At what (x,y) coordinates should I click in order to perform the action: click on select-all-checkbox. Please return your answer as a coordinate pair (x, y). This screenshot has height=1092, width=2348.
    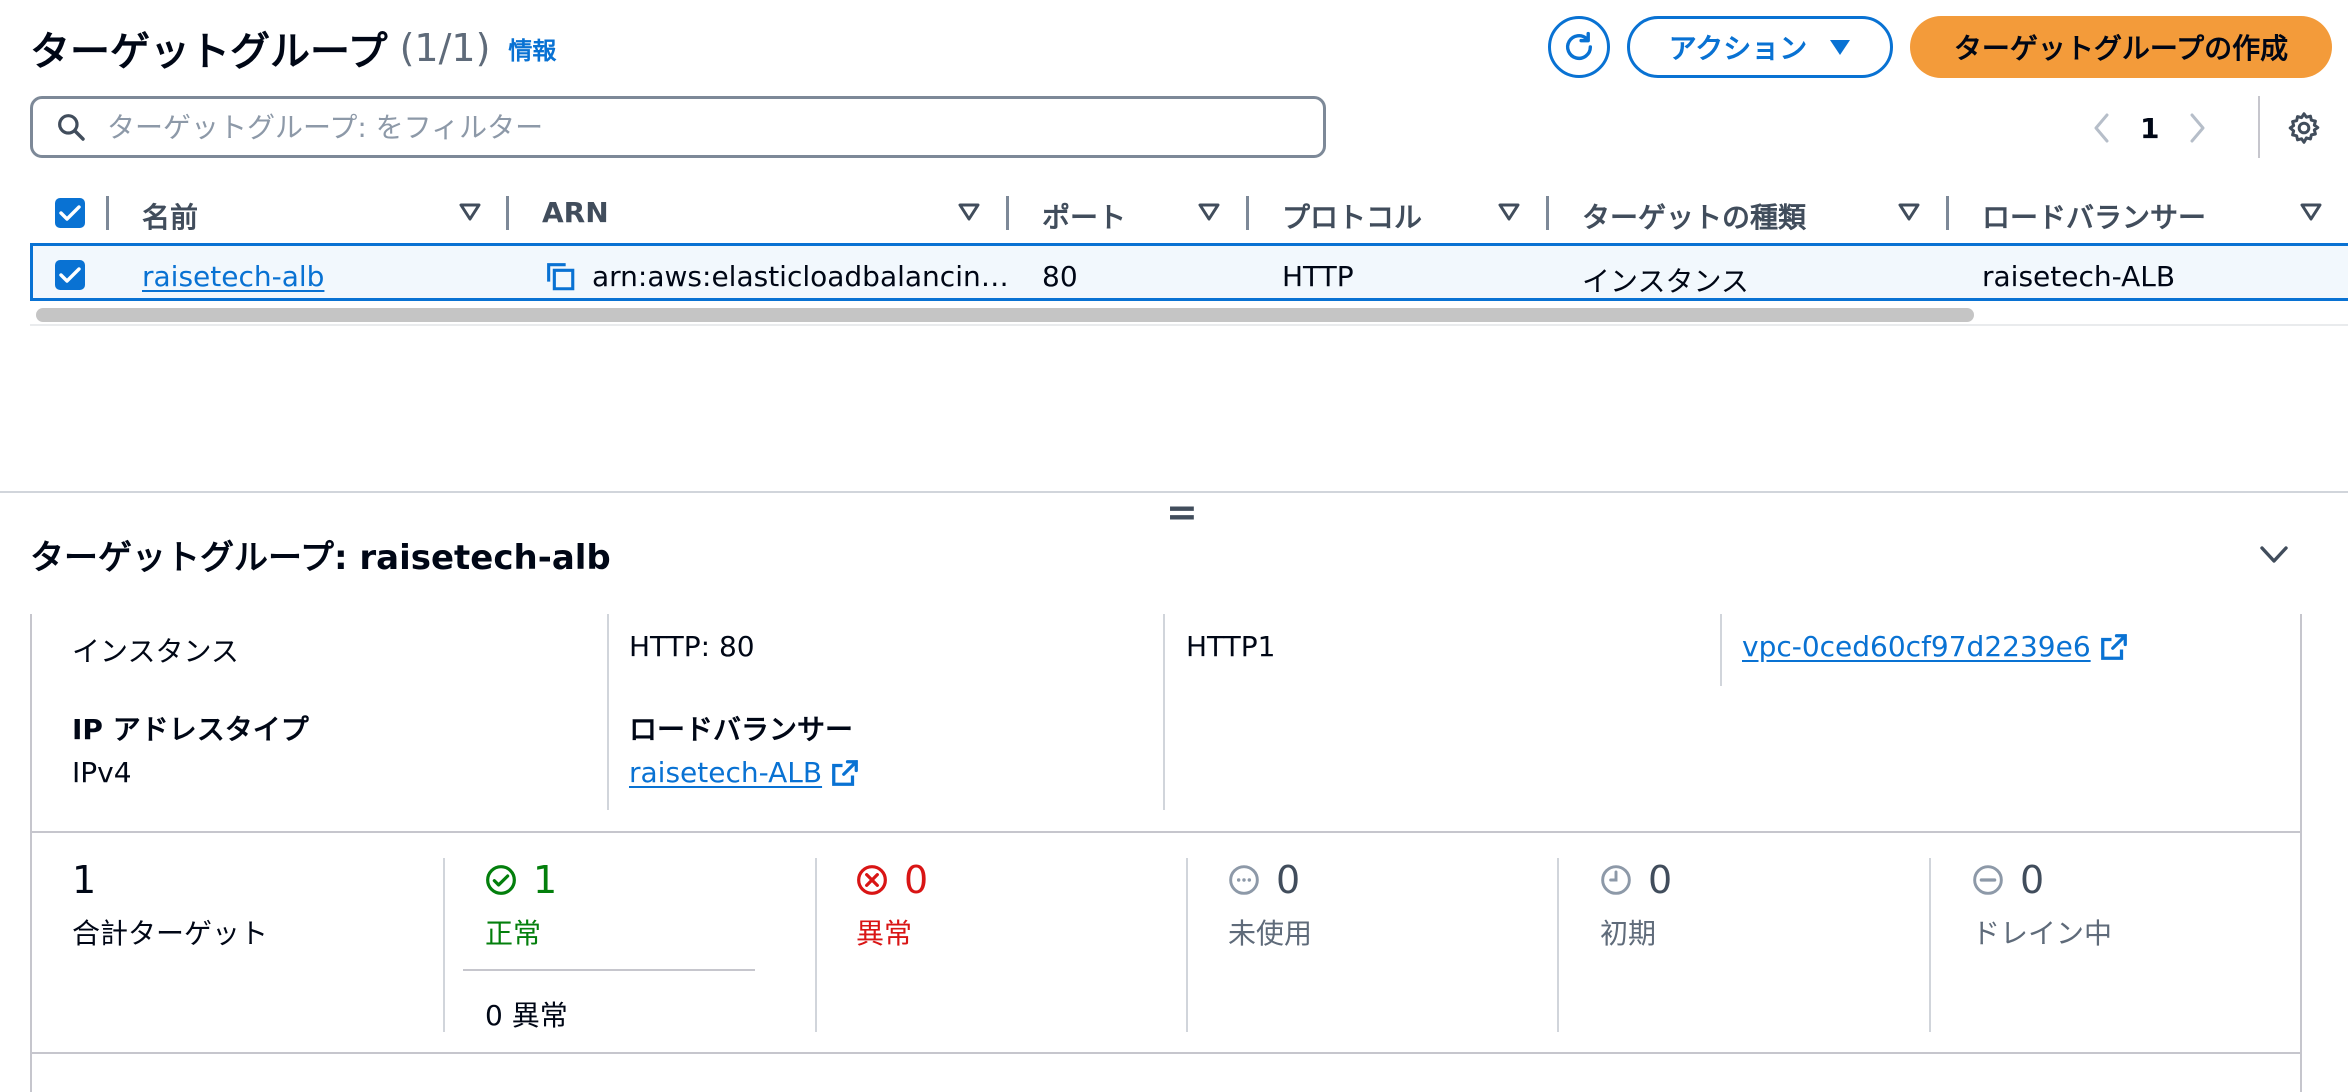
    Looking at the image, I should click on (70, 213).